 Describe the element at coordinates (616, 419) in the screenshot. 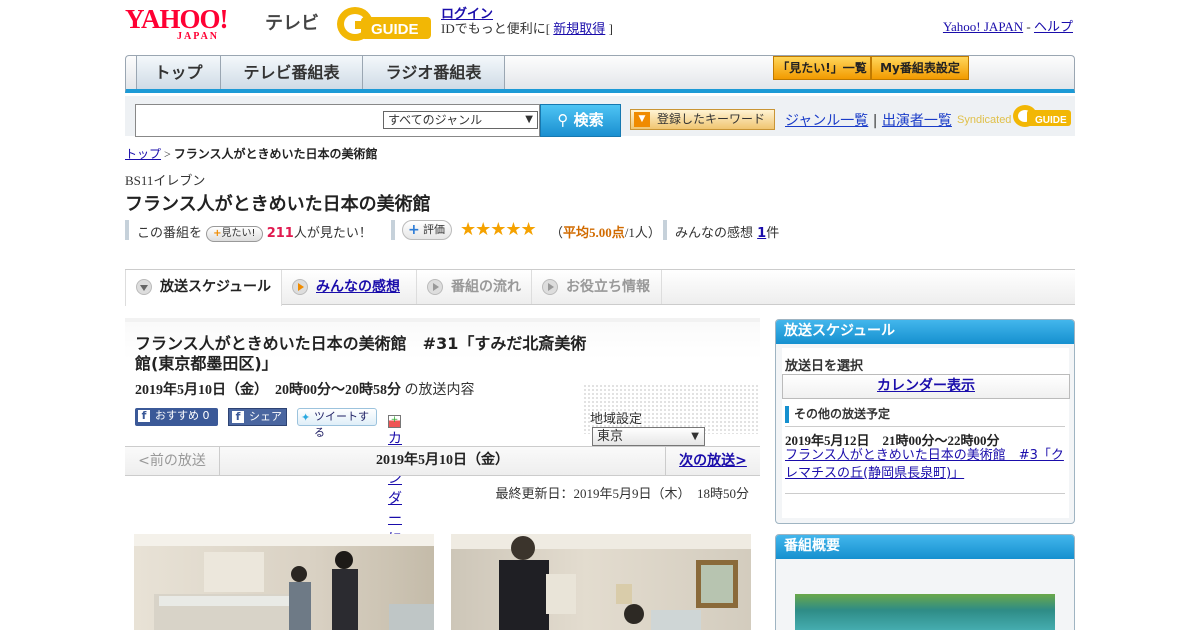

I see `region-label: 地域設定` at that location.